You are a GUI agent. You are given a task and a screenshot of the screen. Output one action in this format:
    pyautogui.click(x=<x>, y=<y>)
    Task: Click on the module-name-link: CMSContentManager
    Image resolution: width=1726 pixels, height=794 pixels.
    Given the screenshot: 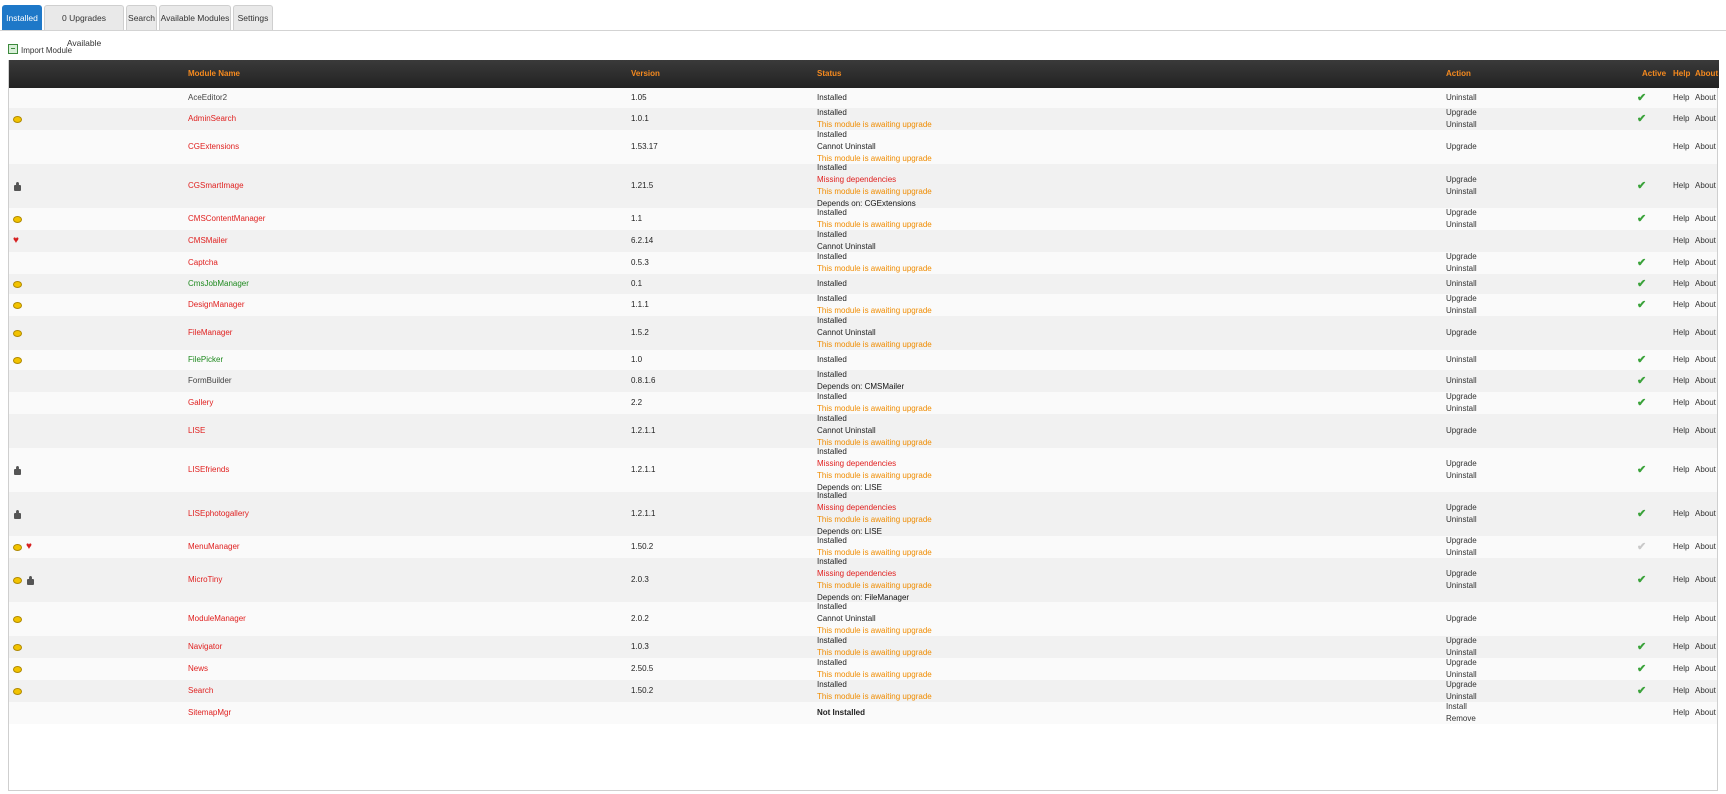 What is the action you would take?
    pyautogui.click(x=226, y=219)
    